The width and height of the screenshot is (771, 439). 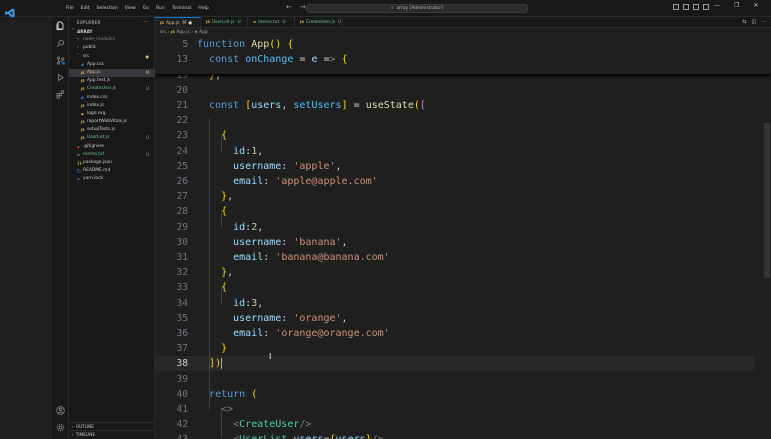 I want to click on maximize-icon: ❐, so click(x=736, y=5).